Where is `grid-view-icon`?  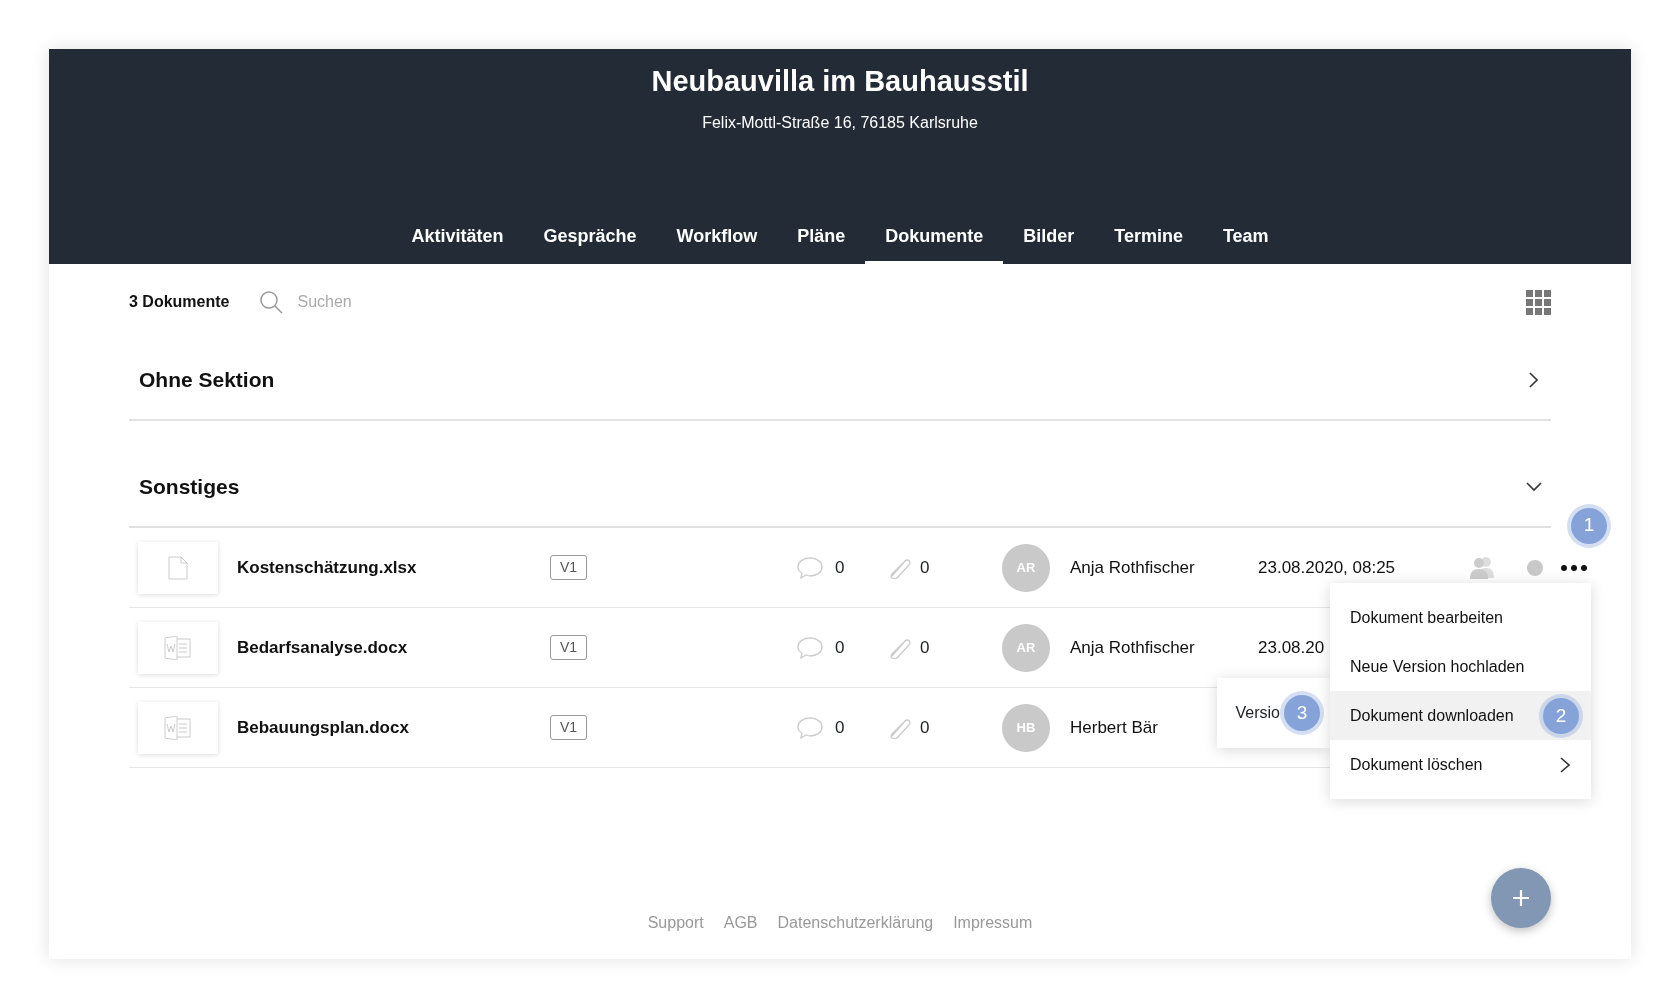
grid-view-icon is located at coordinates (1538, 302).